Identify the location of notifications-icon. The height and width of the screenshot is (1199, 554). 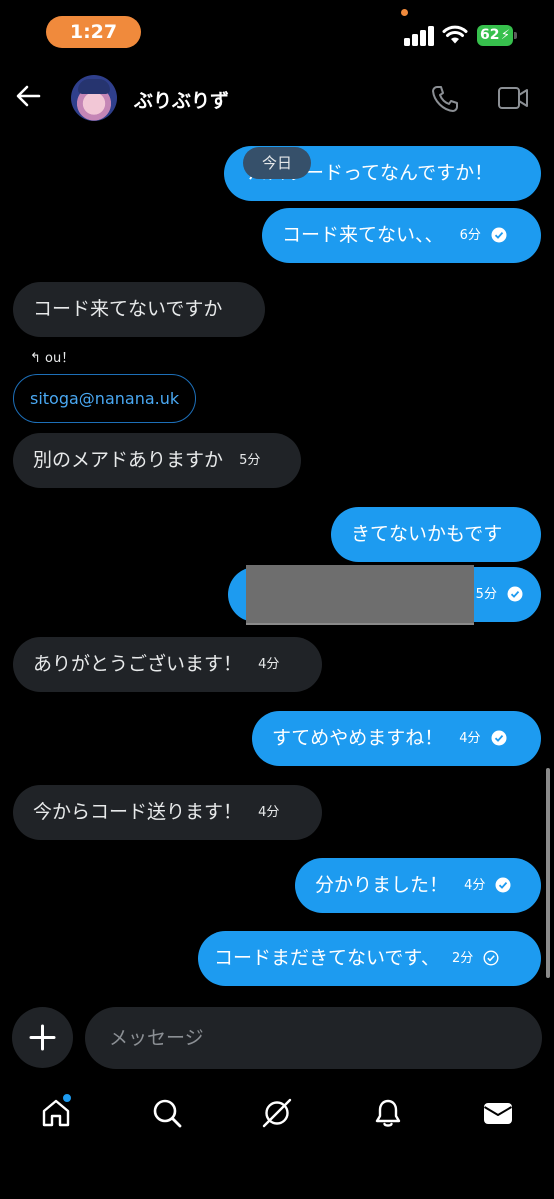
(388, 1113).